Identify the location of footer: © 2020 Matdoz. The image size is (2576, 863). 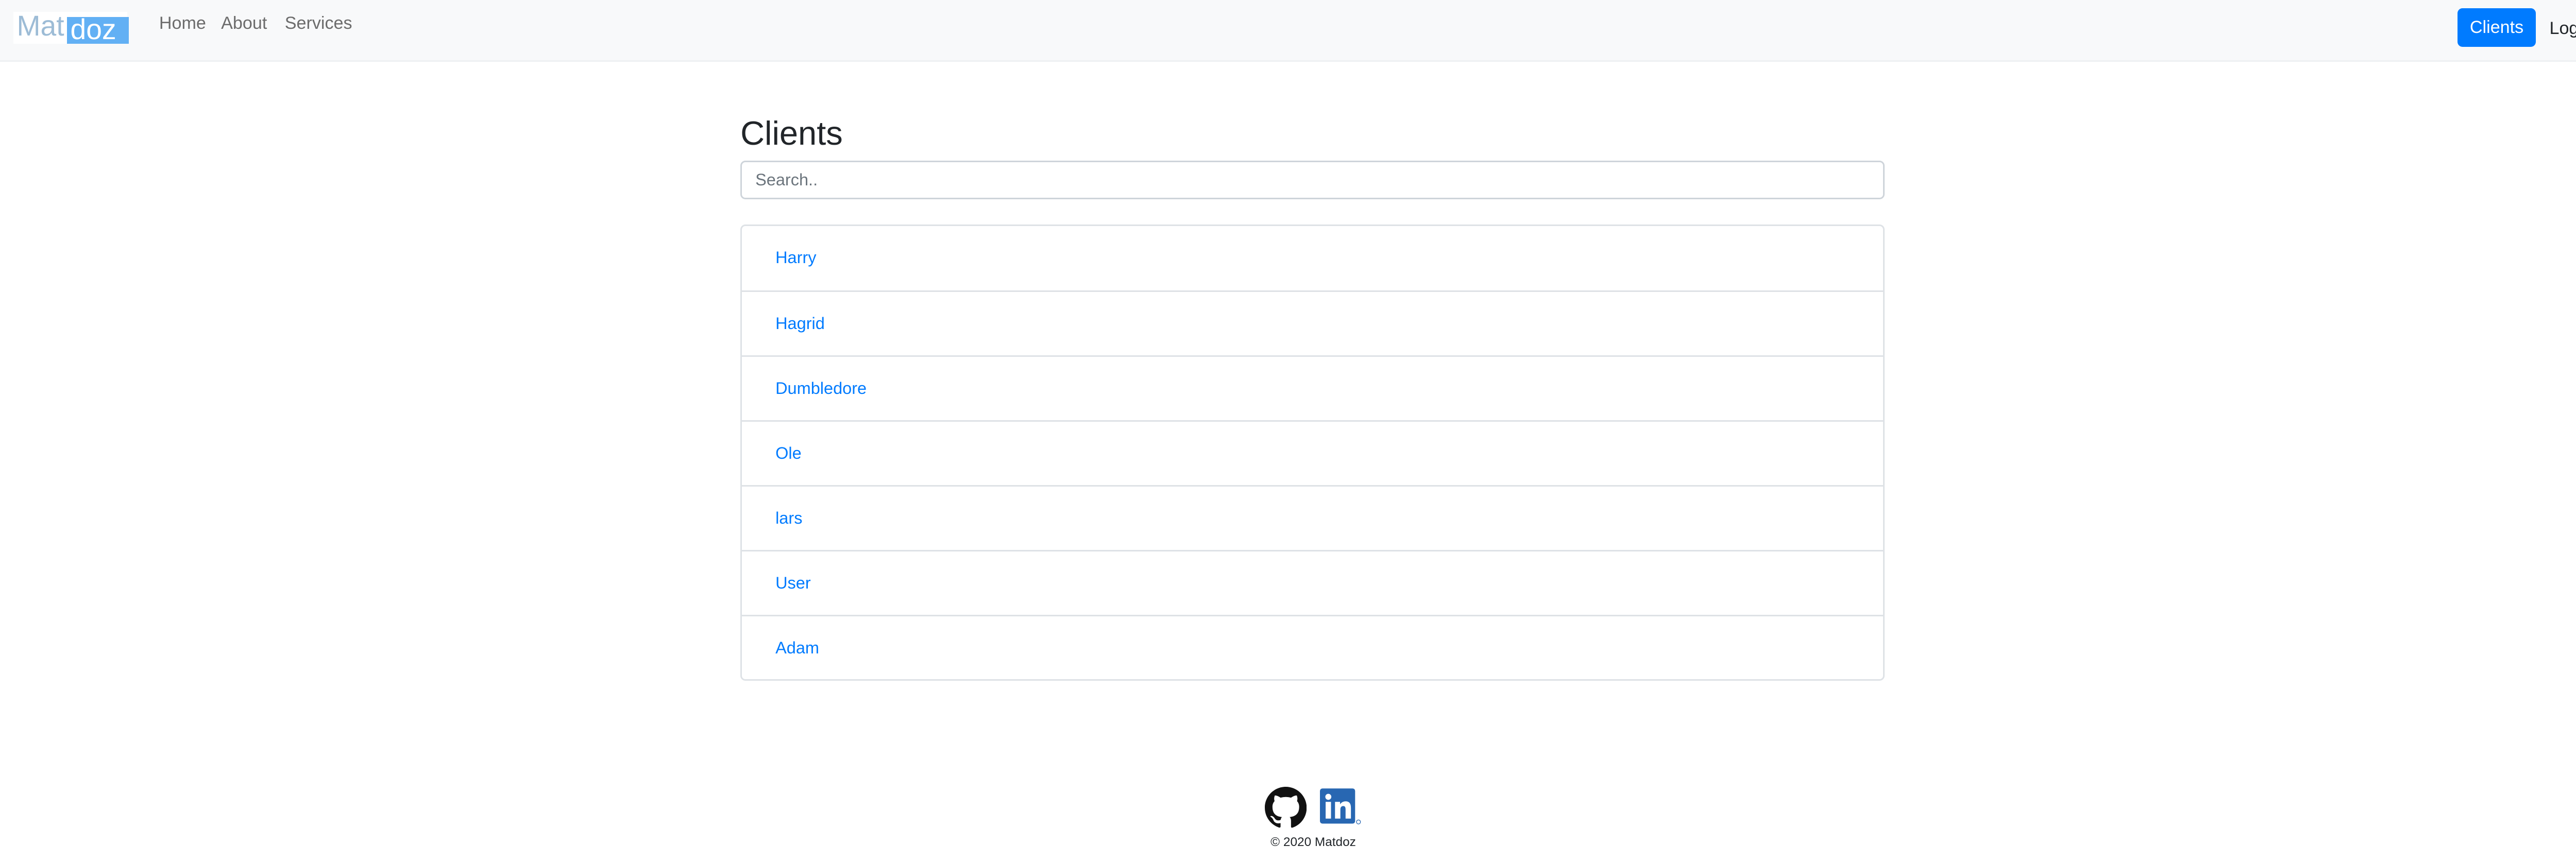
(1288, 818).